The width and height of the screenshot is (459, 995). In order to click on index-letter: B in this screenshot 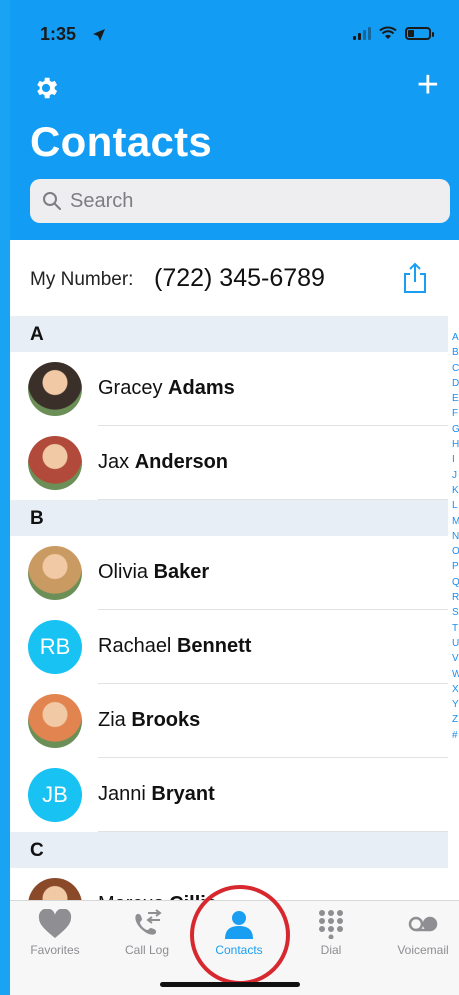, I will do `click(455, 352)`.